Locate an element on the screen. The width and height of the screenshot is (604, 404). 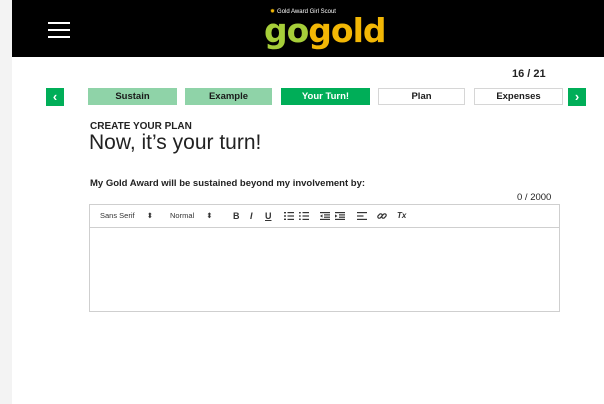
prev-arrow-button: ‹ is located at coordinates (55, 97).